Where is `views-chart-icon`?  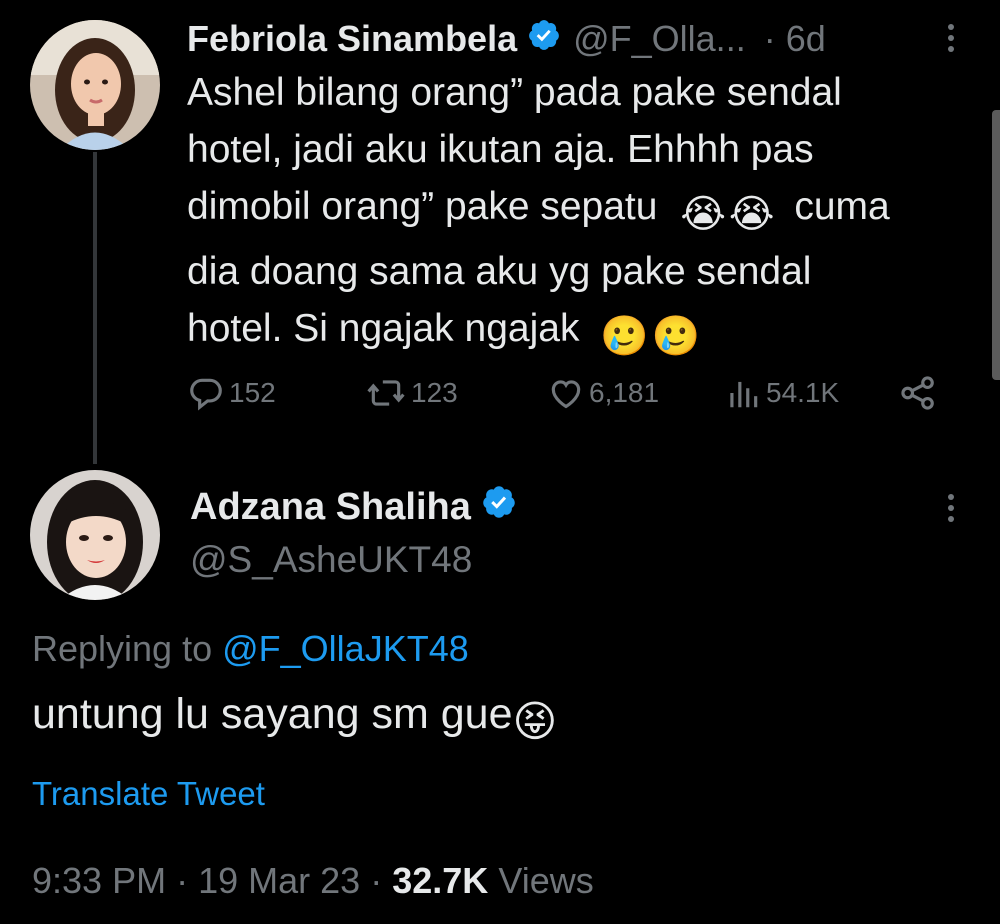 views-chart-icon is located at coordinates (744, 394).